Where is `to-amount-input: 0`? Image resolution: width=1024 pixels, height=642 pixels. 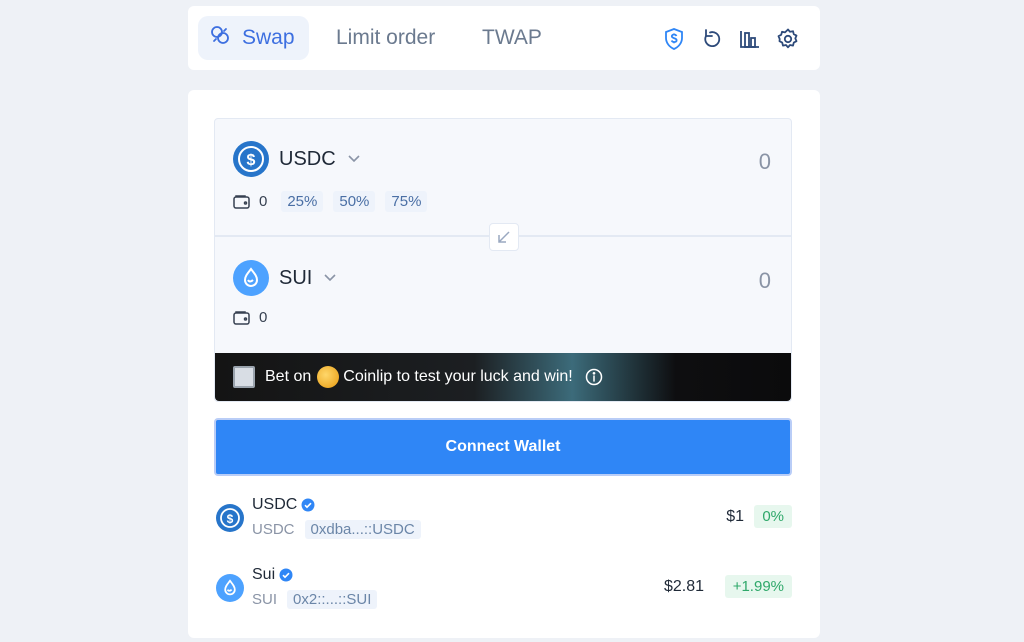 to-amount-input: 0 is located at coordinates (765, 281).